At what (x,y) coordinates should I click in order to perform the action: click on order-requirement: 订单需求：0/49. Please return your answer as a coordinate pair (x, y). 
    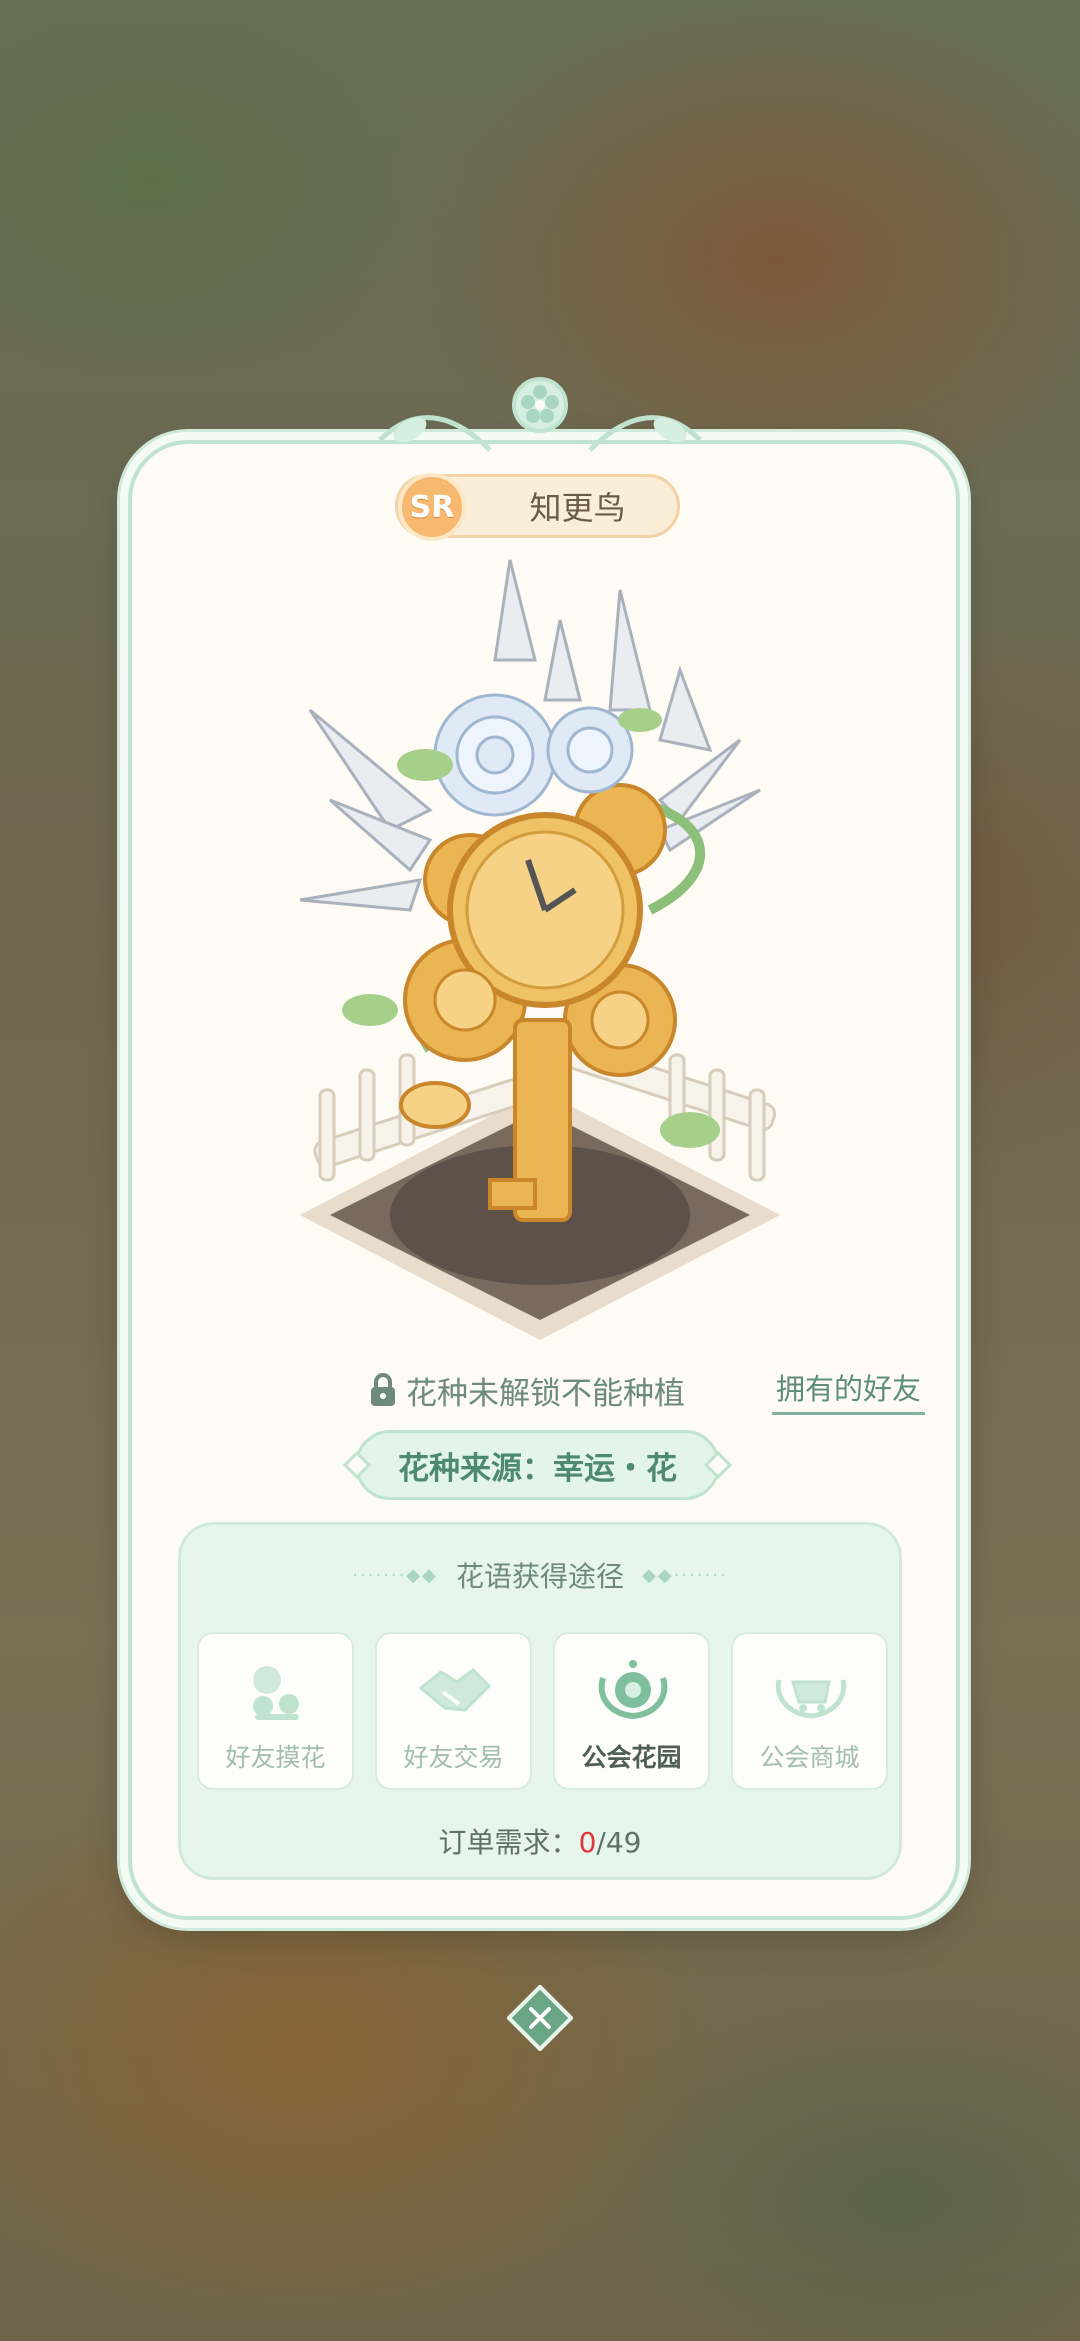
    Looking at the image, I should click on (540, 1841).